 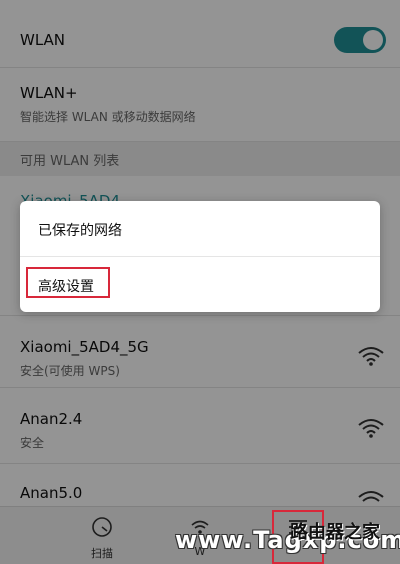 What do you see at coordinates (200, 228) in the screenshot?
I see `menu-item-saved-networks: 已保存的网络` at bounding box center [200, 228].